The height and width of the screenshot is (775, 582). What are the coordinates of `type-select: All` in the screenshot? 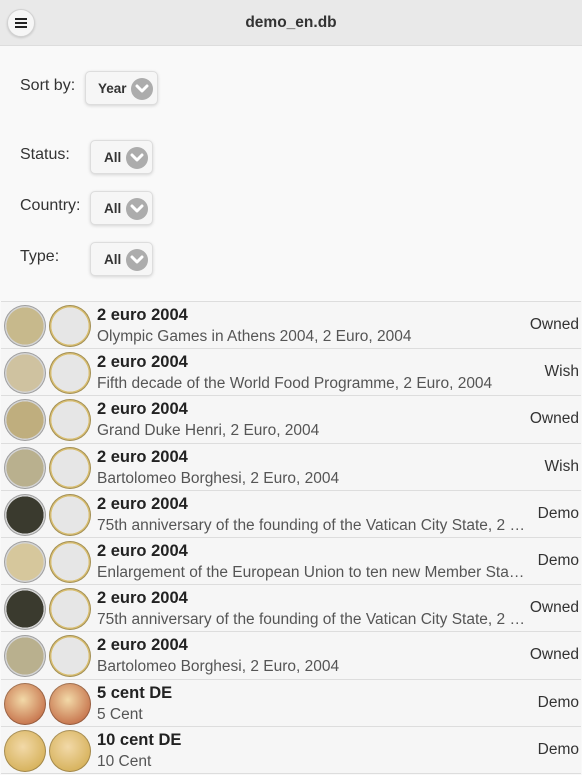 It's located at (121, 259).